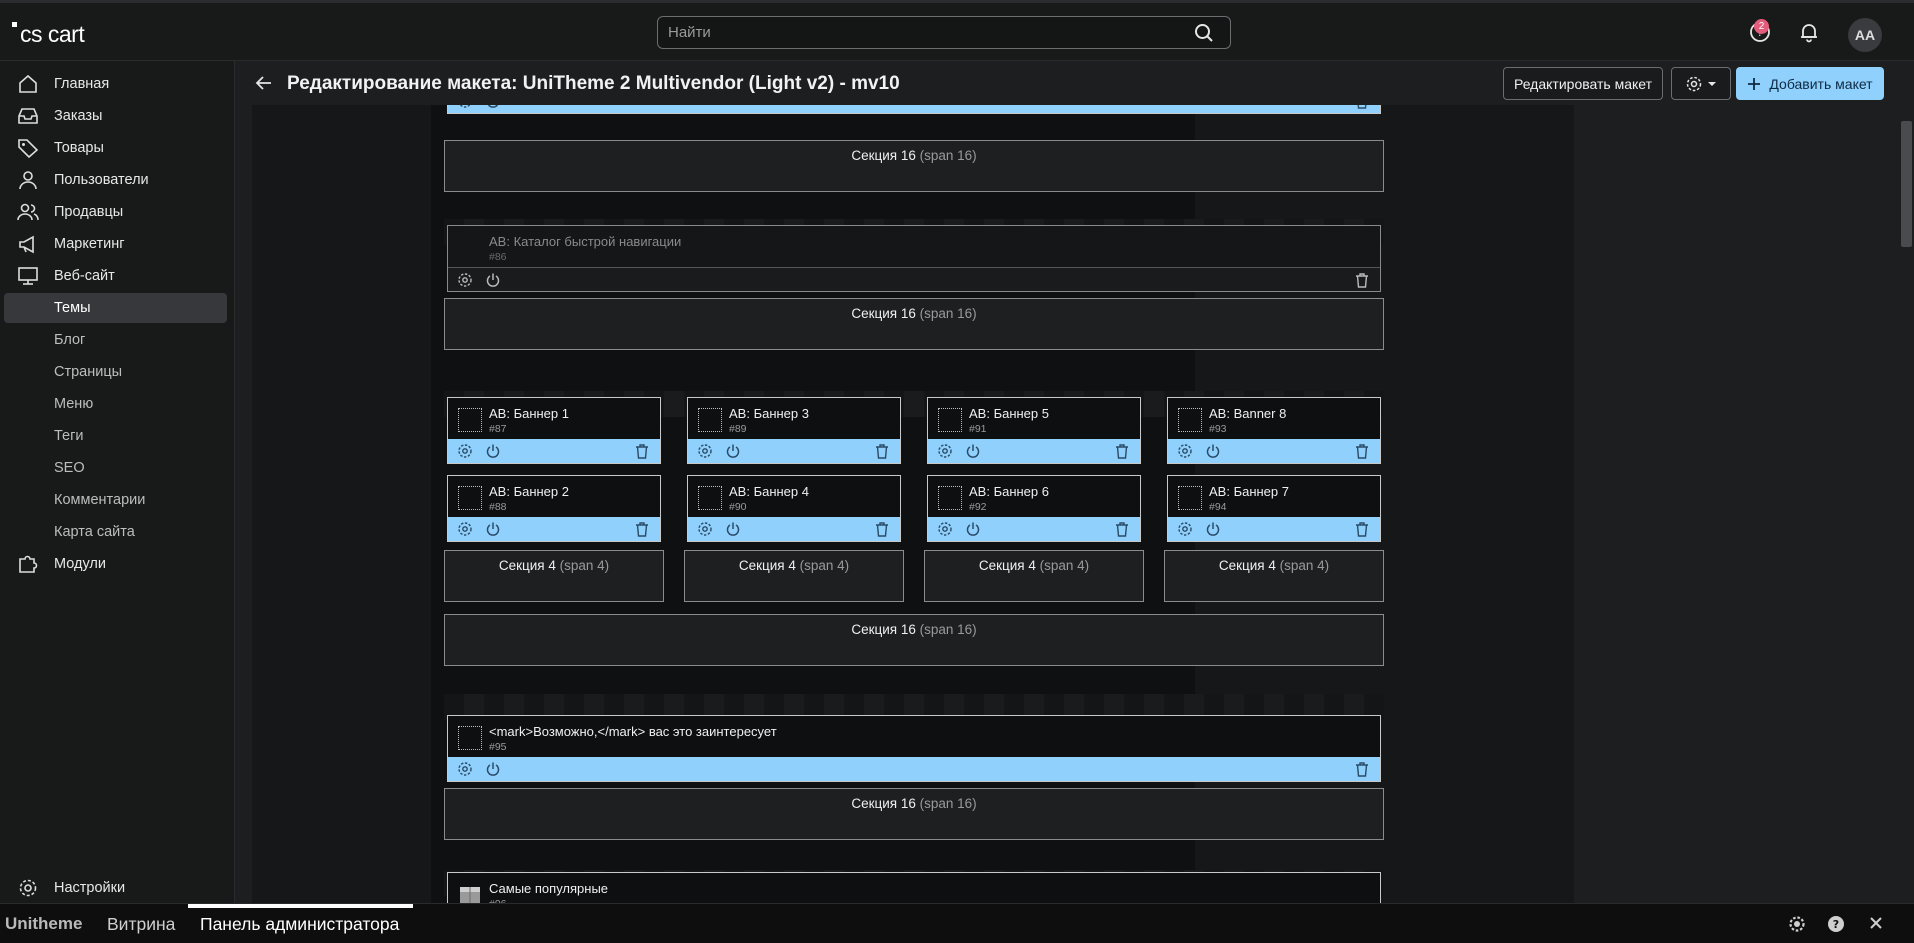 Image resolution: width=1914 pixels, height=943 pixels. Describe the element at coordinates (1810, 83) in the screenshot. I see `add-layout-button: Добавить макет` at that location.